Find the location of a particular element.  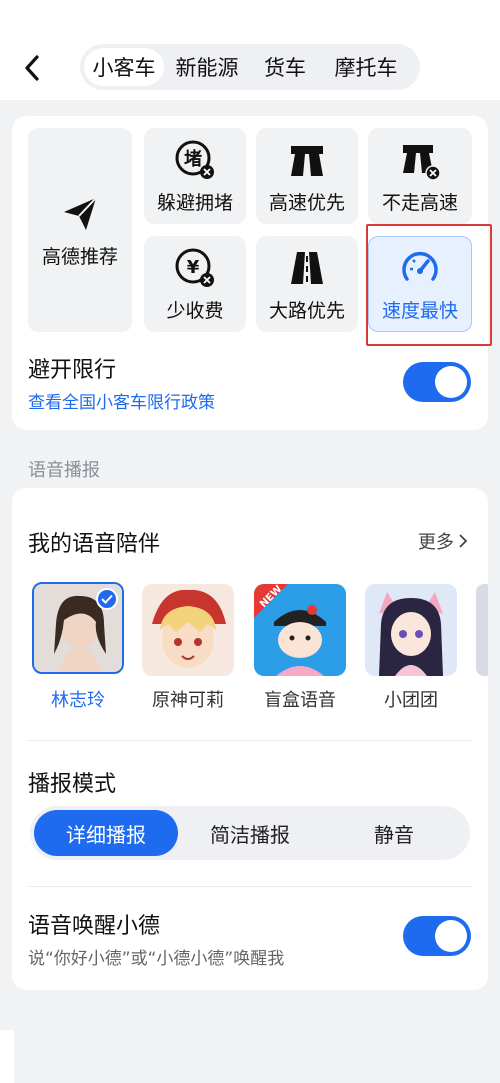

mode-concise: 简洁播报 is located at coordinates (250, 833).